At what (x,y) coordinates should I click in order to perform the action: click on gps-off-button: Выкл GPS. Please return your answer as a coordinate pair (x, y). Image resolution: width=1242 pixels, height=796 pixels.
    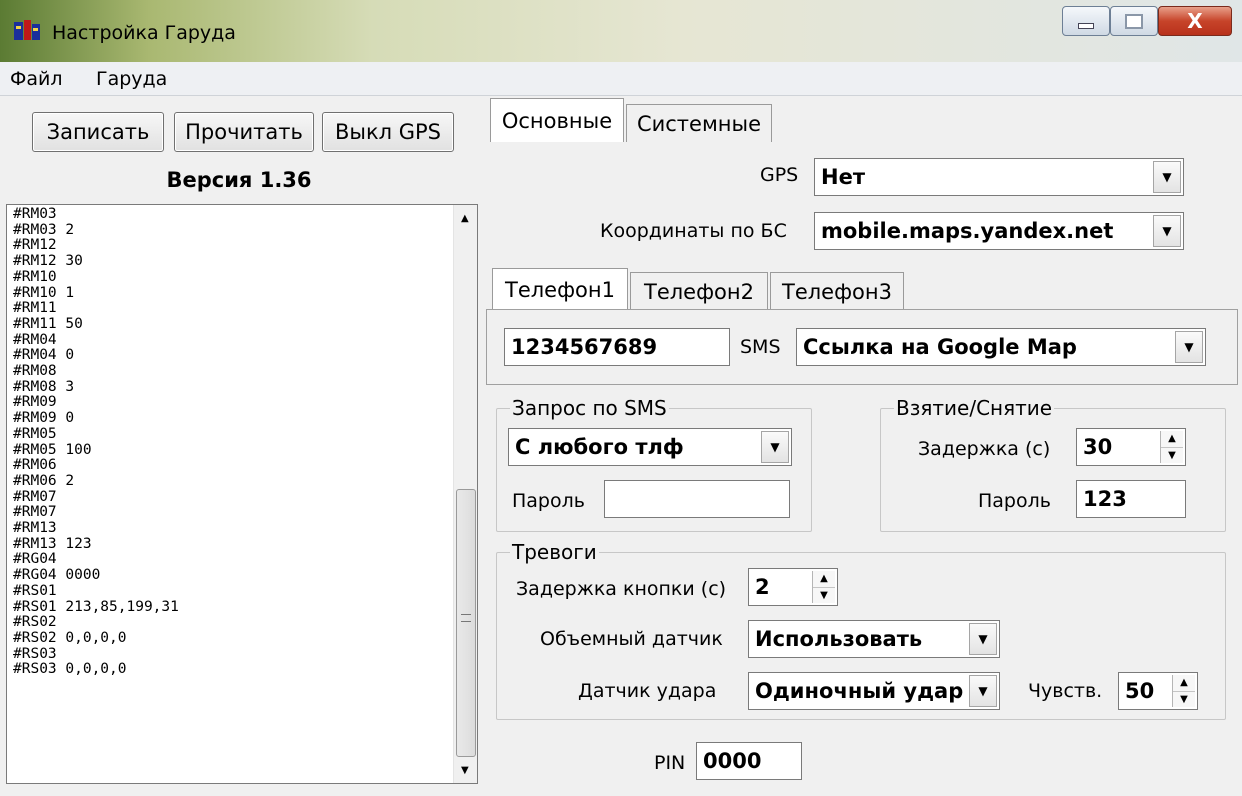
    Looking at the image, I should click on (388, 132).